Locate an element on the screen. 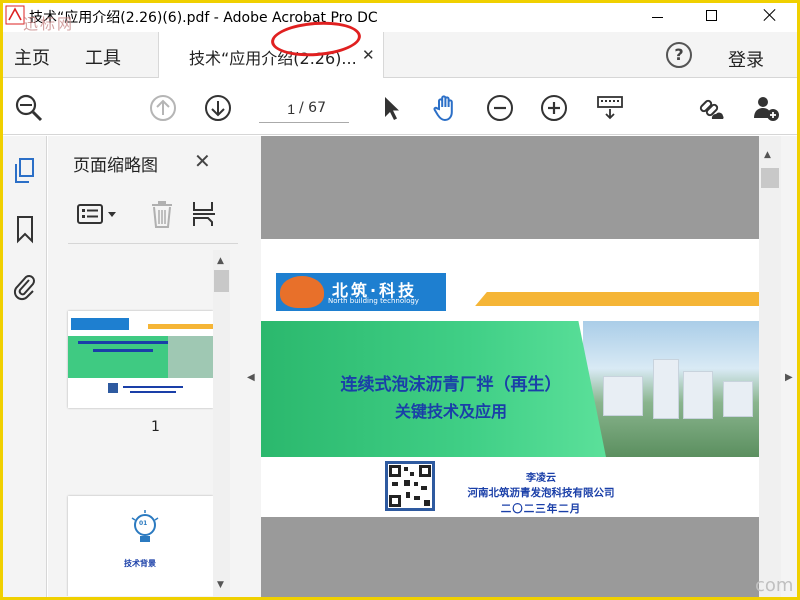 The width and height of the screenshot is (800, 600). acrobat-logo-icon is located at coordinates (15, 15).